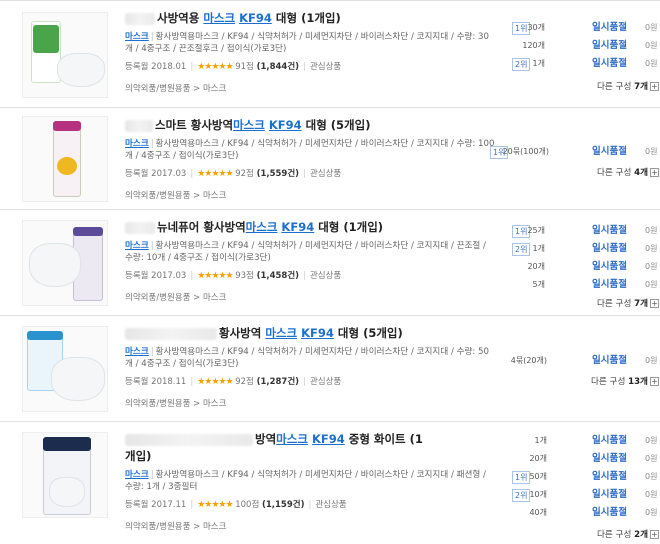 This screenshot has height=544, width=660. What do you see at coordinates (565, 496) in the screenshot?
I see `price-row: 2위 10개 일시품절 0원` at bounding box center [565, 496].